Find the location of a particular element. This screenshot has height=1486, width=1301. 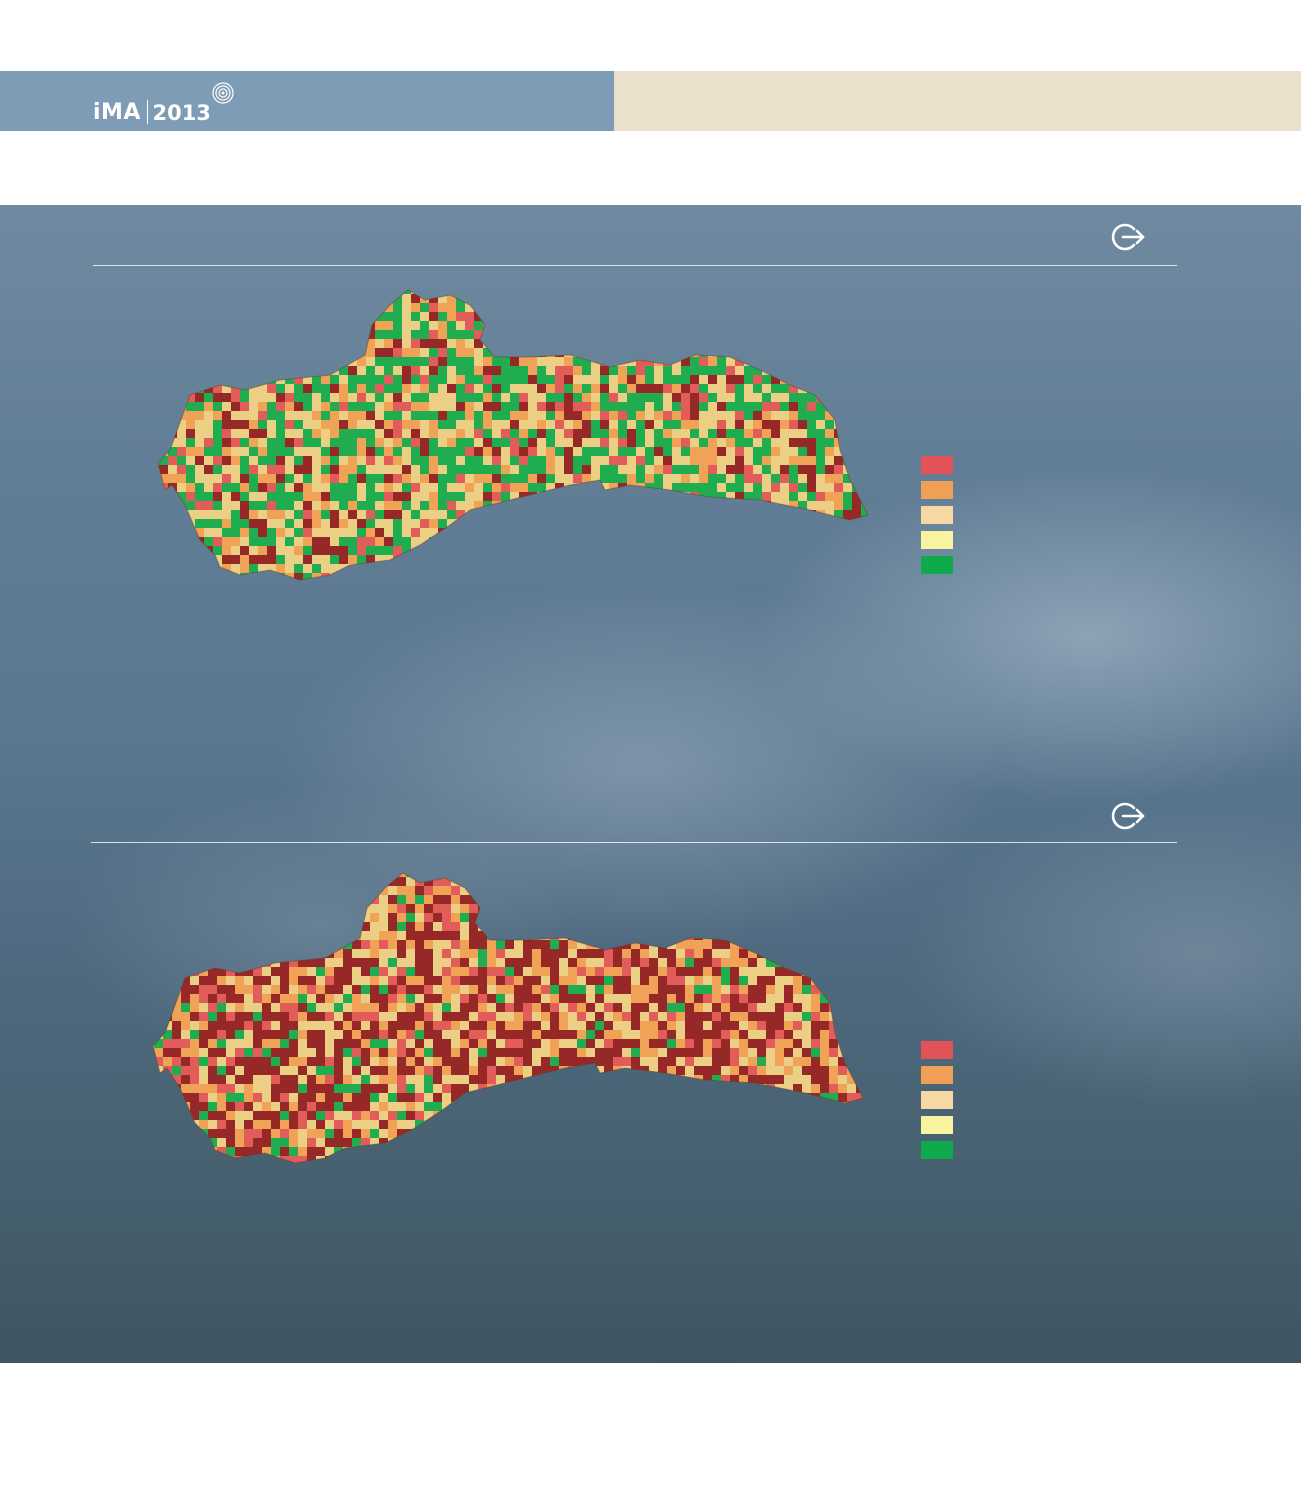

map-2-legend is located at coordinates (937, 1103).